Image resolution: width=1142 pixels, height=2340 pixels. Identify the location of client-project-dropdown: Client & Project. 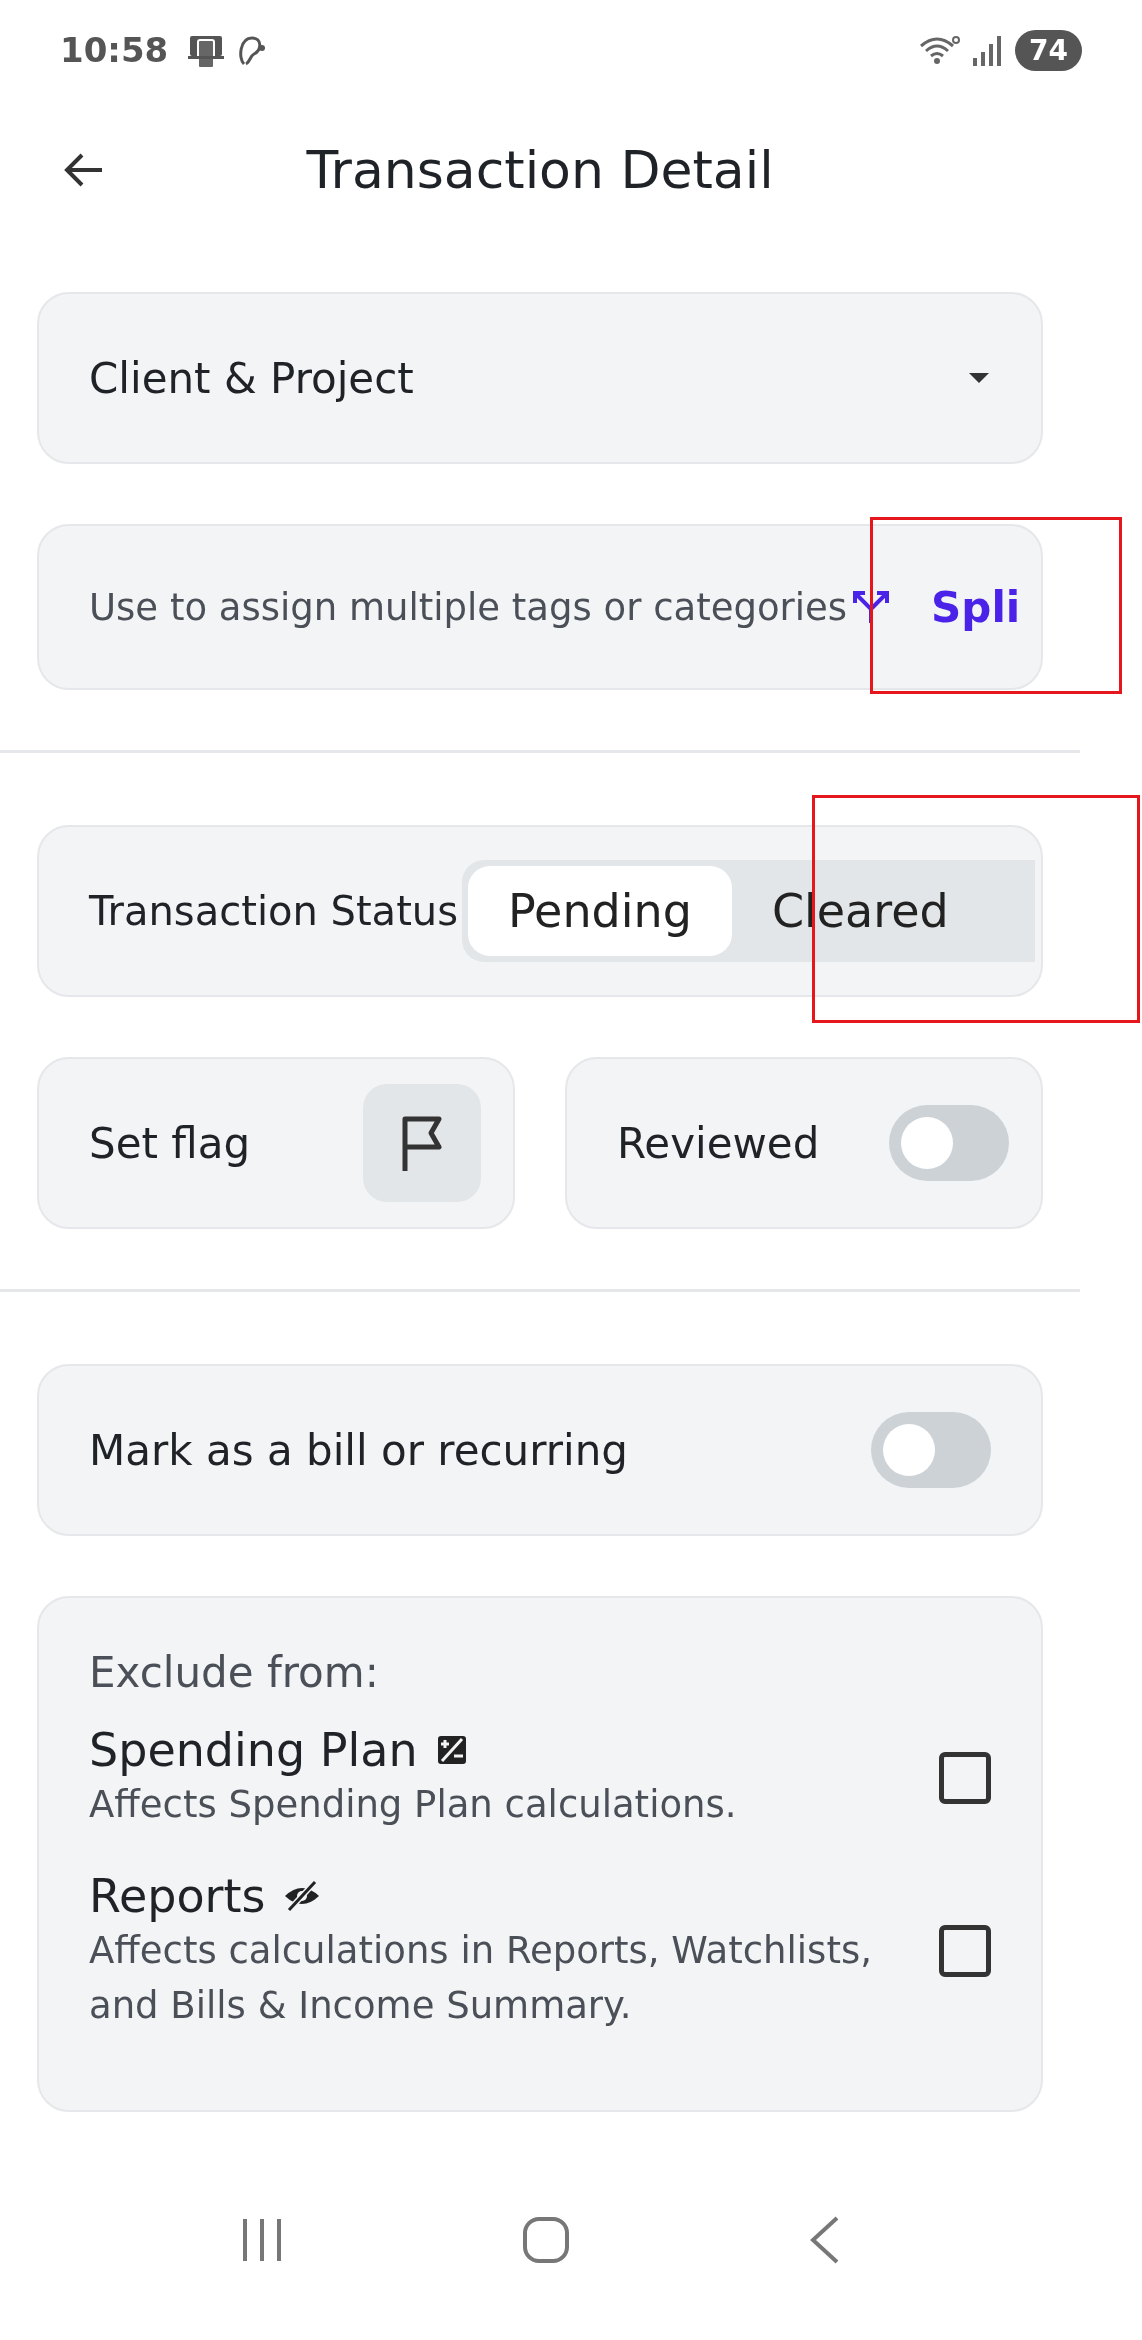
(540, 378).